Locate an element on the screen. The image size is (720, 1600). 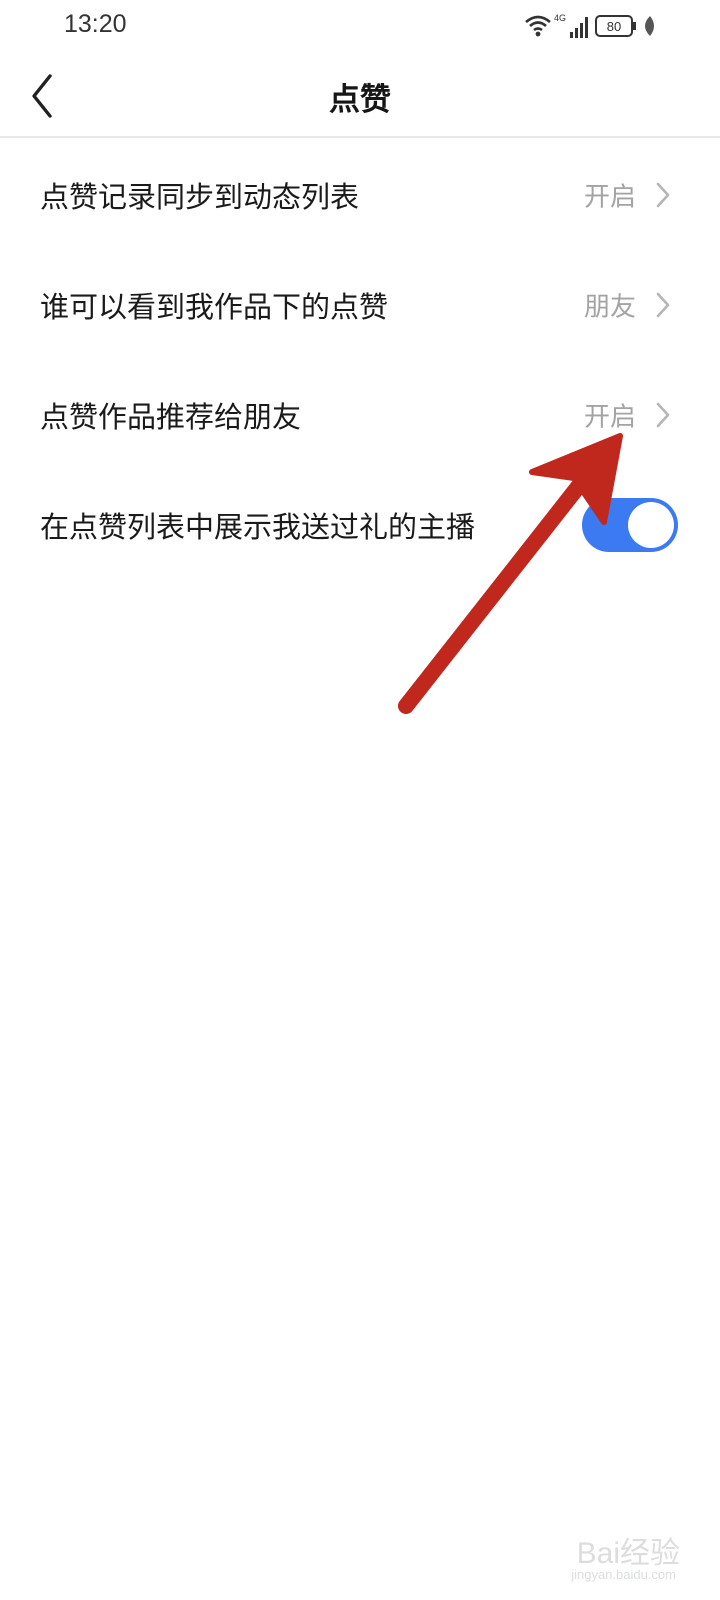
watermark-text: Bai经验 is located at coordinates (628, 1553).